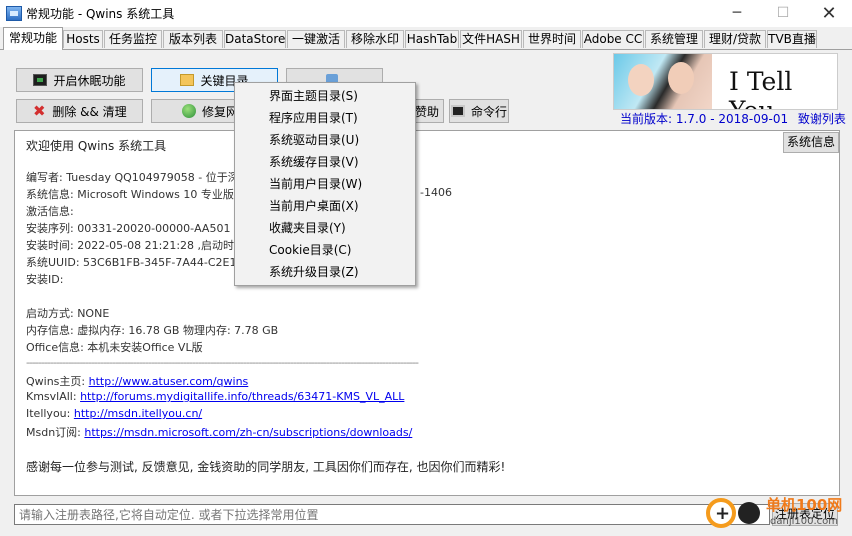 This screenshot has height=536, width=852. Describe the element at coordinates (193, 39) in the screenshot. I see `tab-version-list: 版本列表` at that location.